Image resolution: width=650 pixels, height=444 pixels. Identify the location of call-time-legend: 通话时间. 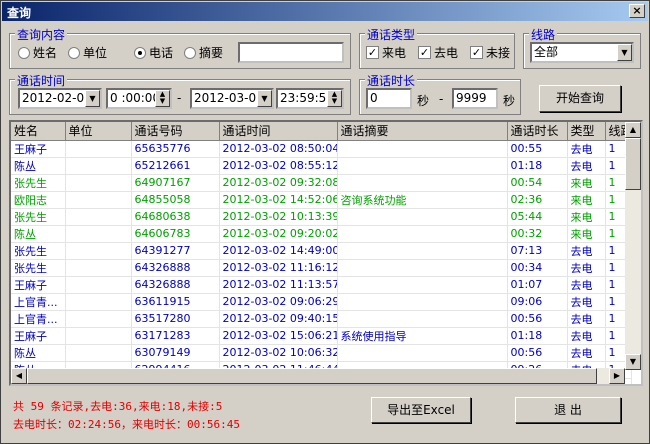
(41, 80).